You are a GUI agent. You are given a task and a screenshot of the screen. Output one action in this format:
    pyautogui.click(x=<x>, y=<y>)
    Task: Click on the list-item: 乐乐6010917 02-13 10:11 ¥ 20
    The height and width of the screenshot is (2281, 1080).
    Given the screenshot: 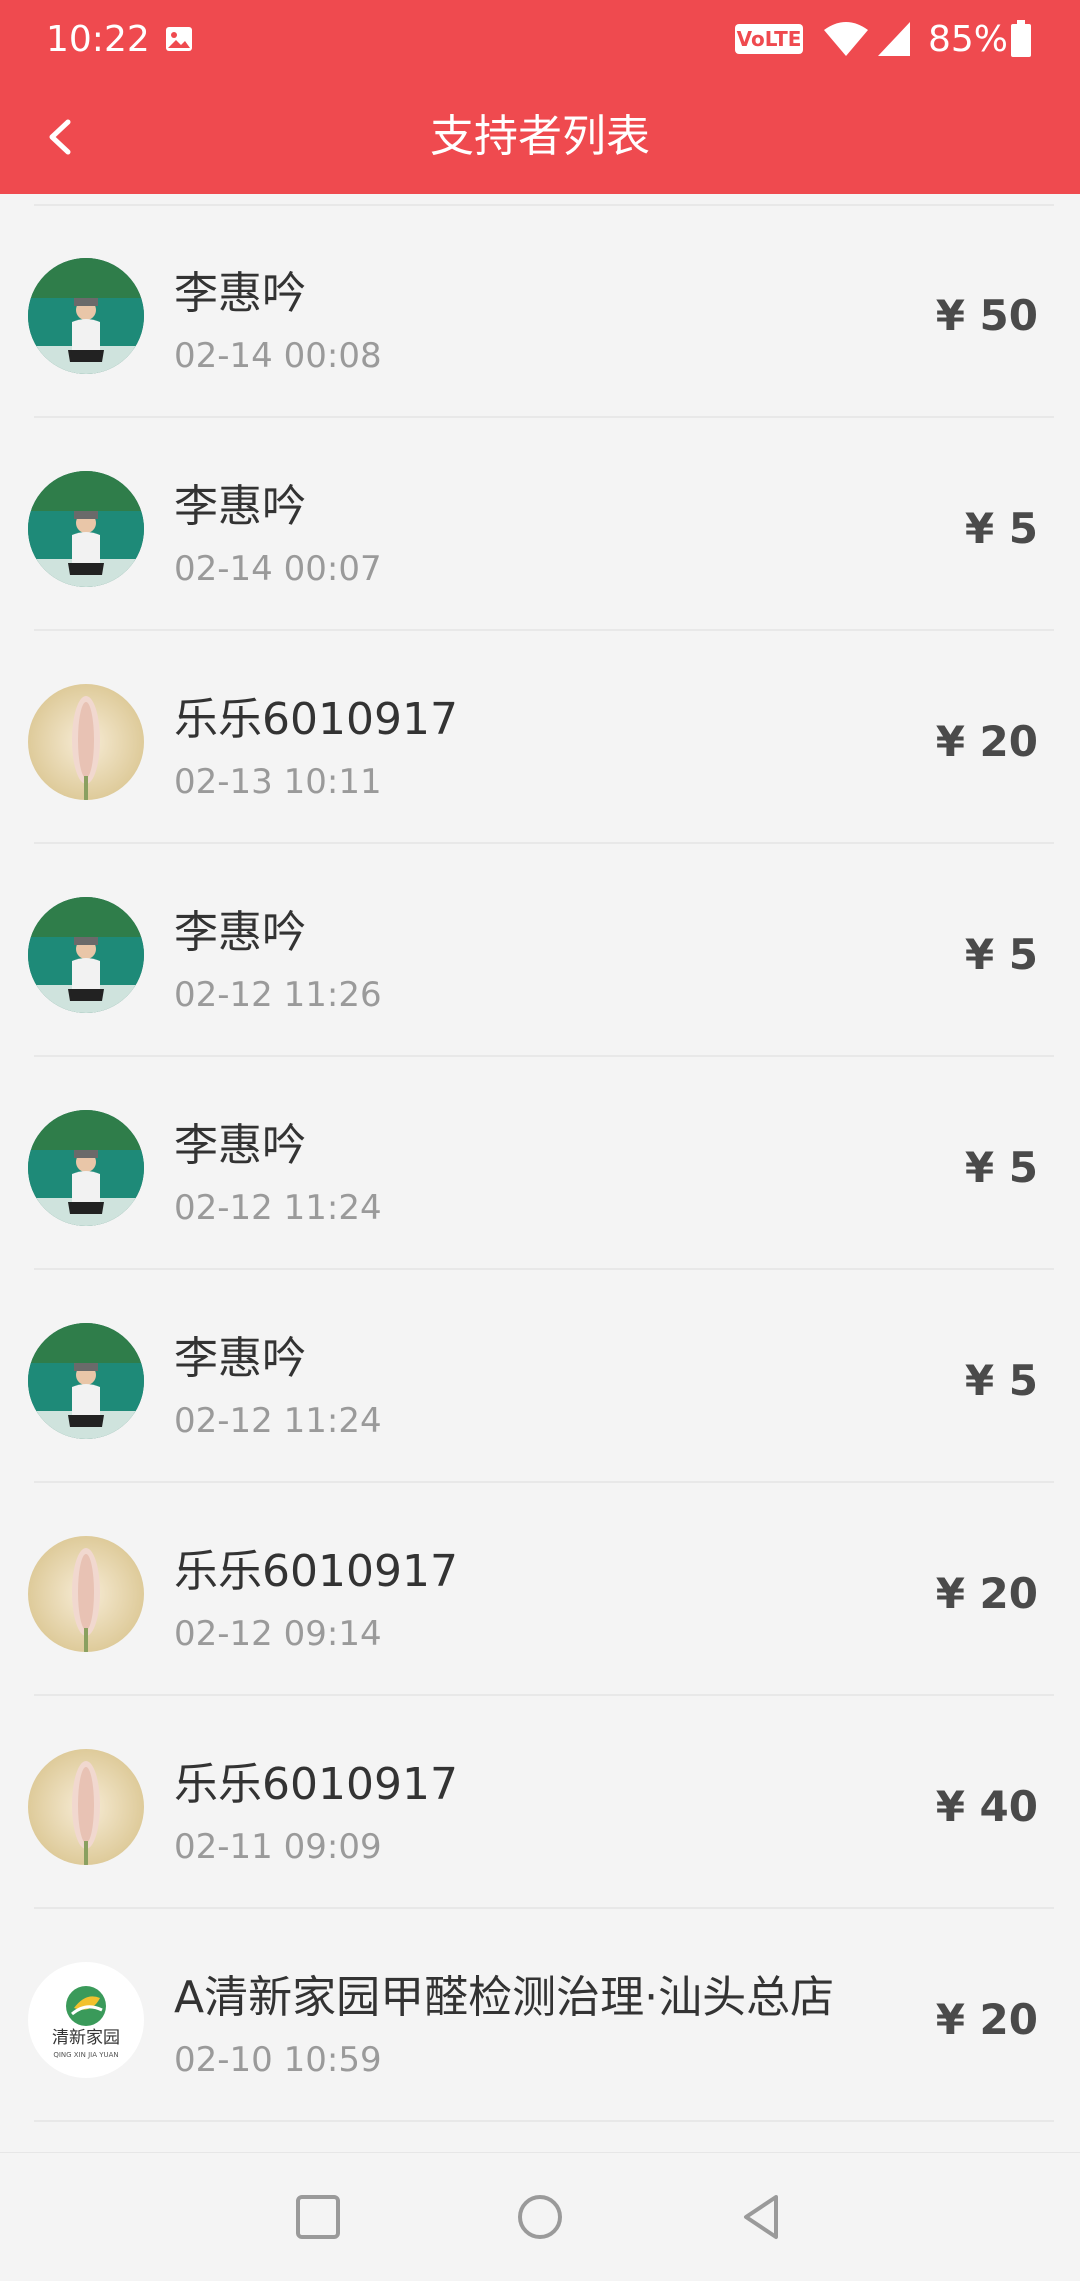 What is the action you would take?
    pyautogui.click(x=540, y=738)
    